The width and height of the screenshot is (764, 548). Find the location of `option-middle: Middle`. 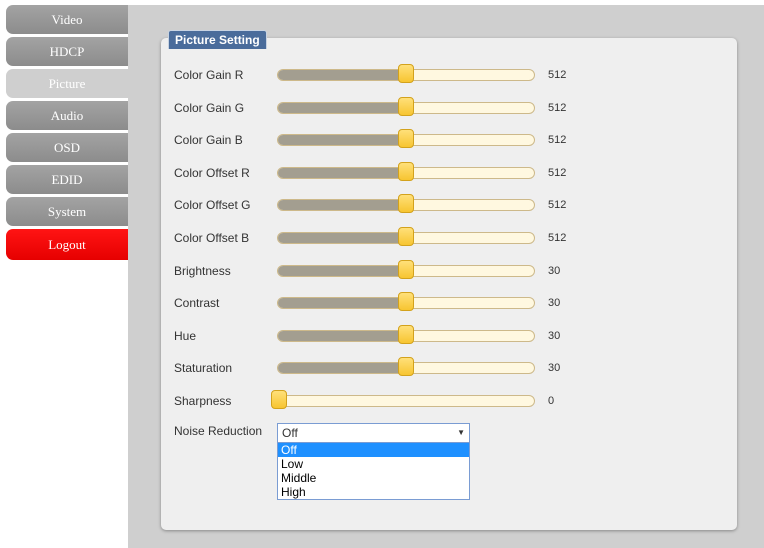

option-middle: Middle is located at coordinates (373, 478).